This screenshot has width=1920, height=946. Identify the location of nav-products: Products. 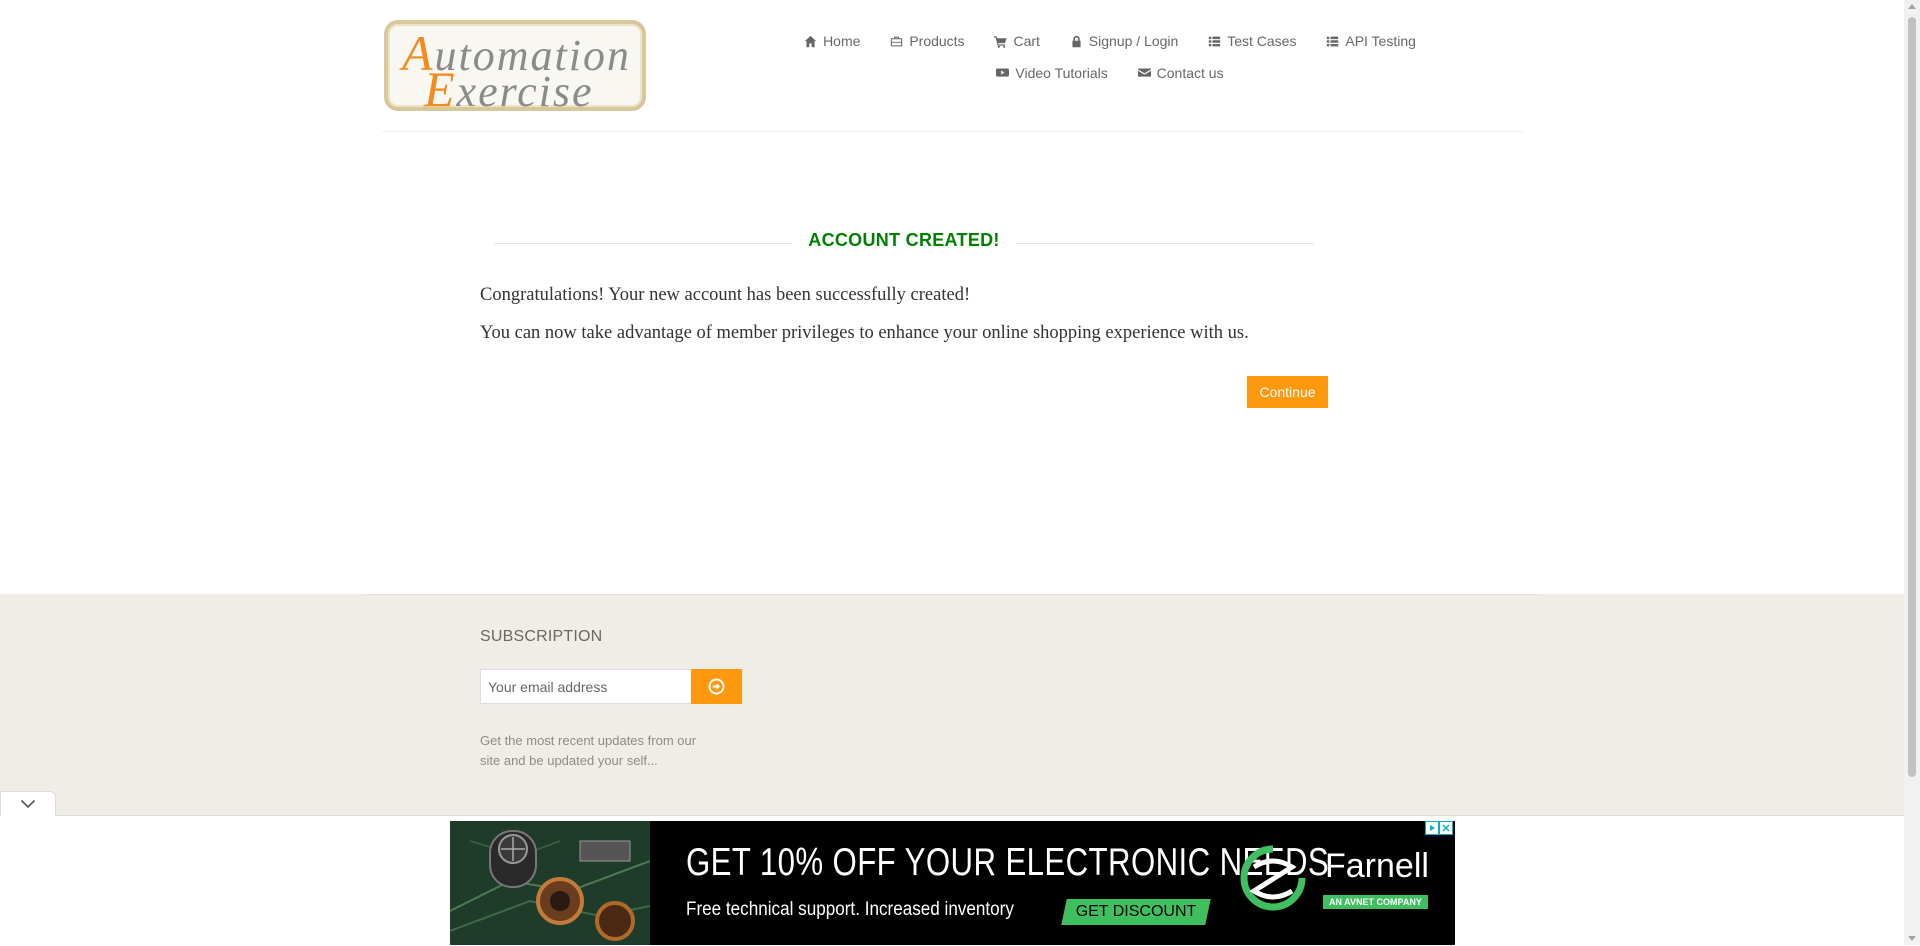
(927, 41).